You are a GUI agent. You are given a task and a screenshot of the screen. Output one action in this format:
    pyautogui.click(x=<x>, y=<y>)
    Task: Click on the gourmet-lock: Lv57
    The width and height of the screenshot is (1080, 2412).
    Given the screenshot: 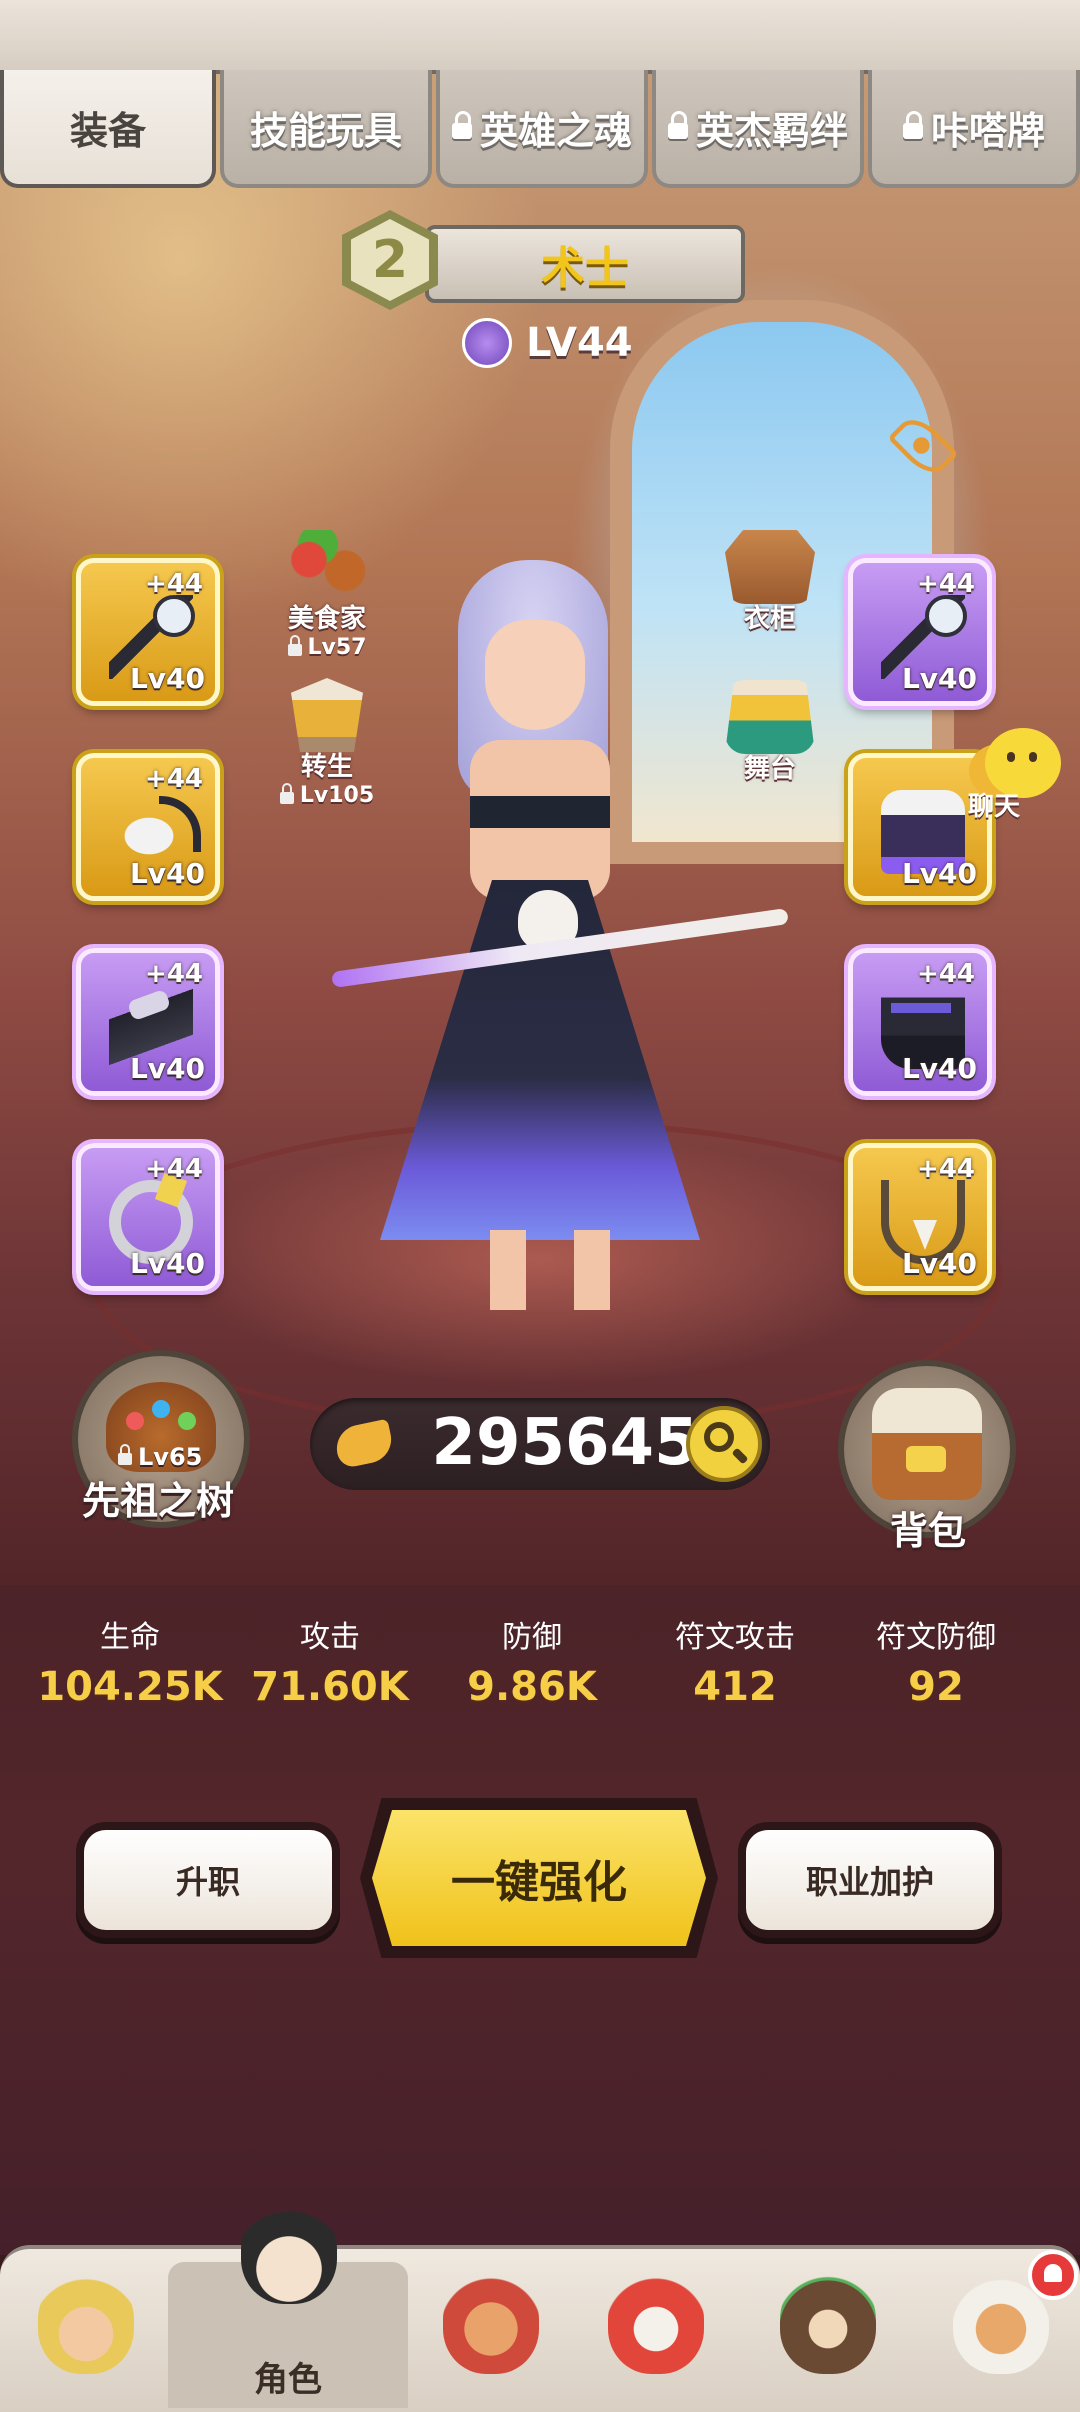 What is the action you would take?
    pyautogui.click(x=327, y=647)
    